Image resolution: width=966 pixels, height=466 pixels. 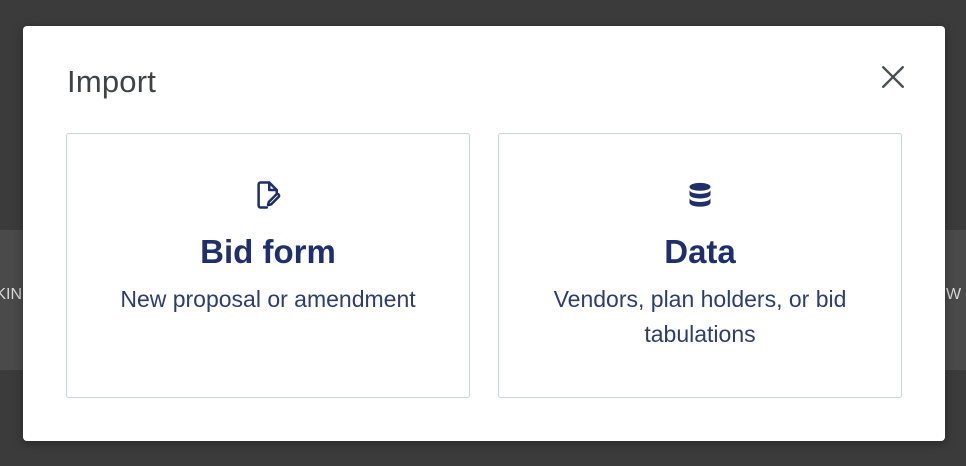 What do you see at coordinates (112, 81) in the screenshot?
I see `modal-title: Import` at bounding box center [112, 81].